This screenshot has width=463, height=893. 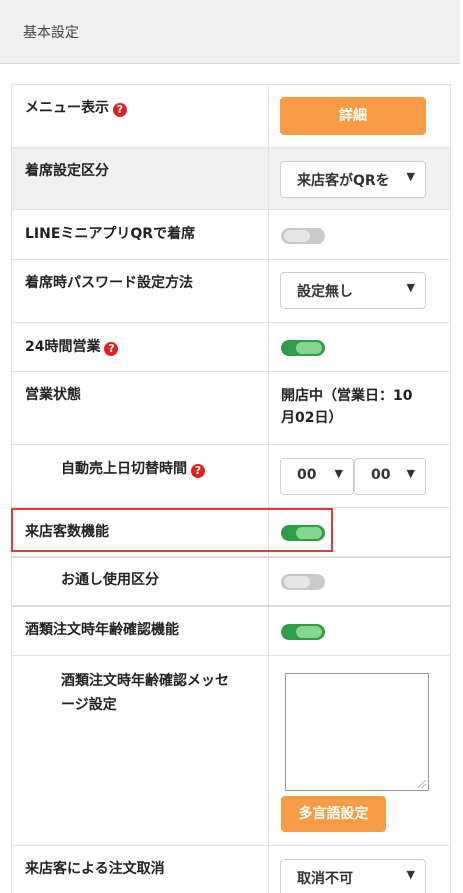 I want to click on row-label: メニュー表示?, so click(x=76, y=108).